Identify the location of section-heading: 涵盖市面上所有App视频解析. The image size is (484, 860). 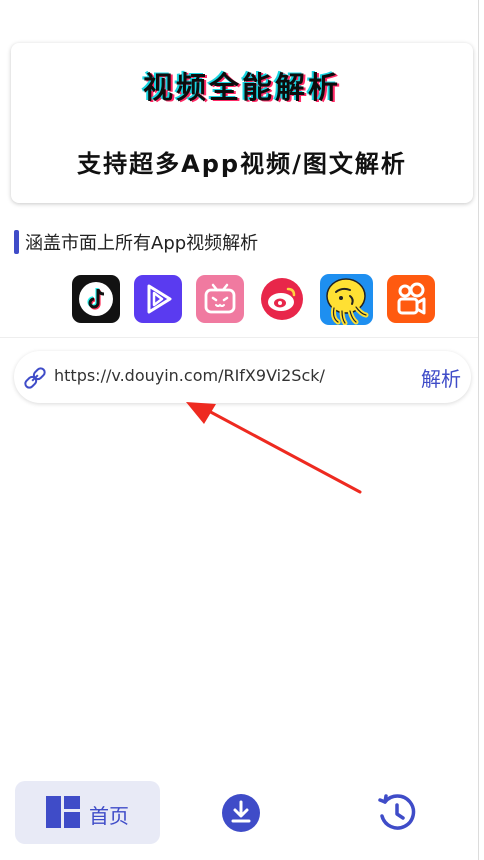
(136, 242).